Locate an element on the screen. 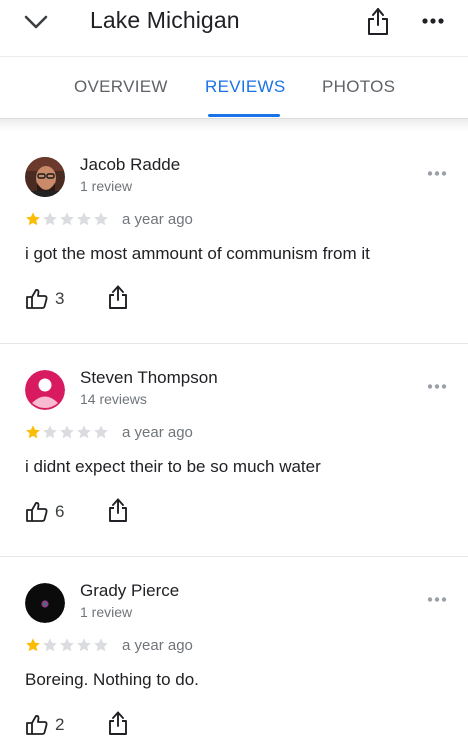 Image resolution: width=468 pixels, height=750 pixels. like-button: 2 is located at coordinates (44, 725).